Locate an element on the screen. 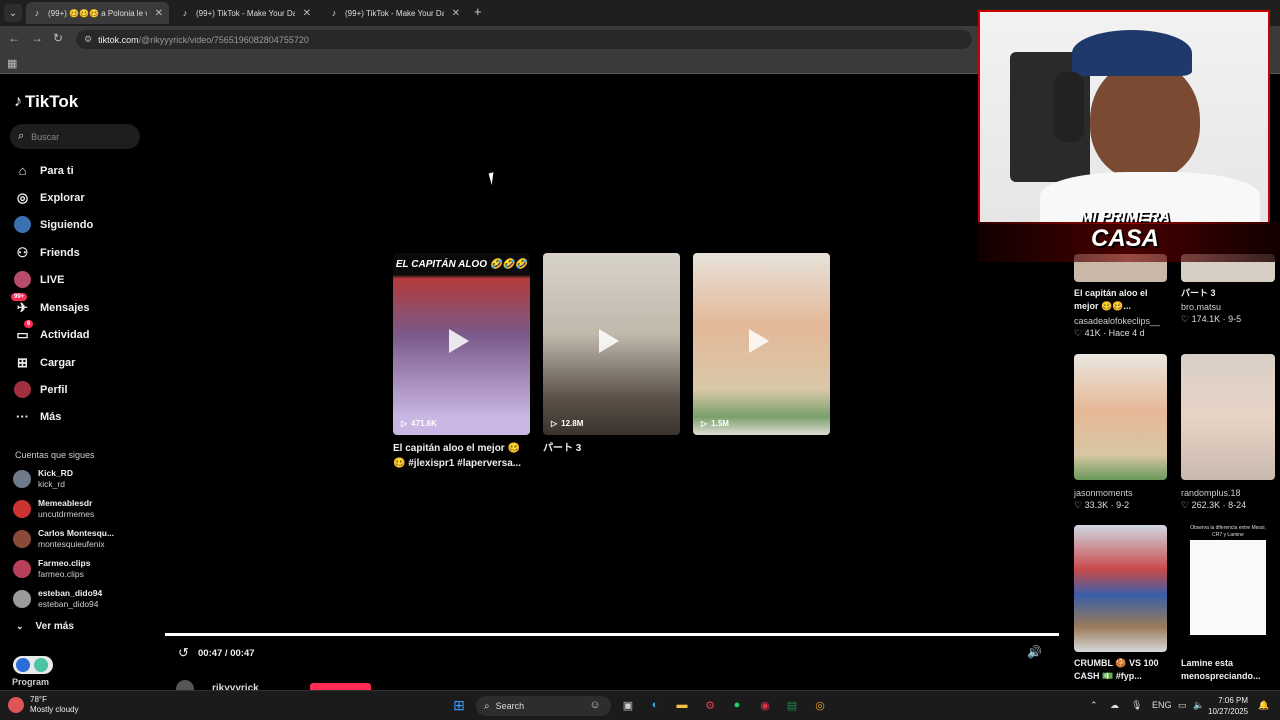 Image resolution: width=1280 pixels, height=720 pixels. tray-chevron-icon: ⌃ is located at coordinates (1094, 705).